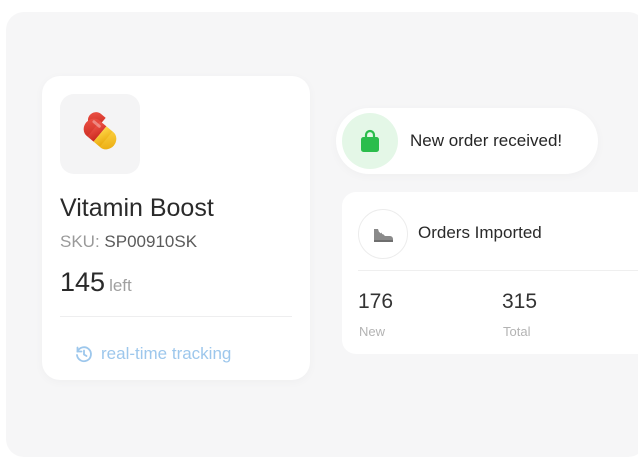  Describe the element at coordinates (84, 354) in the screenshot. I see `history-clock-icon` at that location.